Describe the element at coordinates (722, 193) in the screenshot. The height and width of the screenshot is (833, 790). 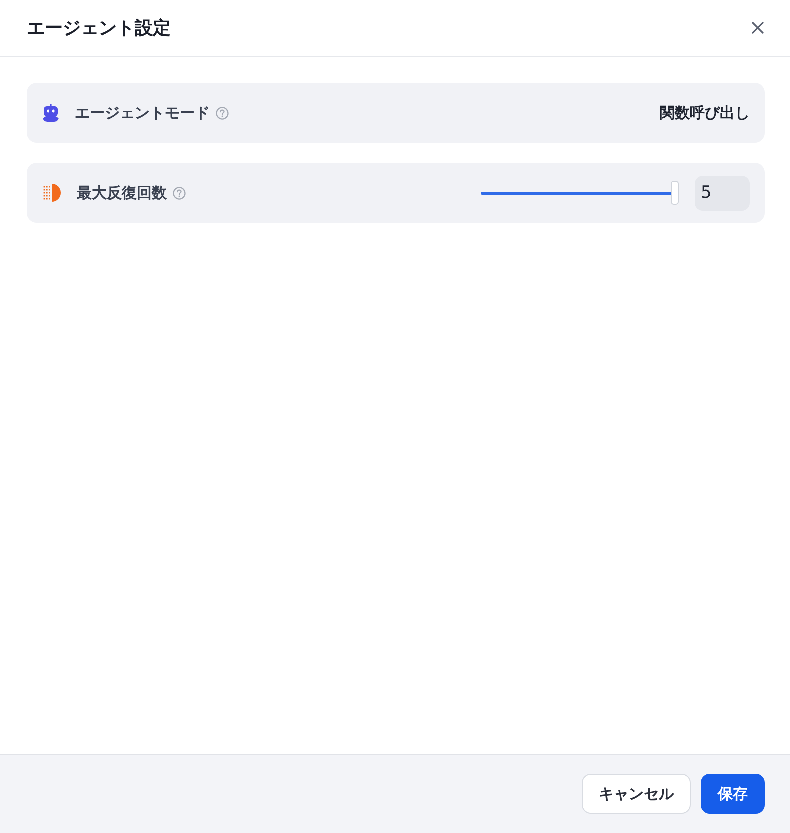
I see `number-field: 5` at that location.